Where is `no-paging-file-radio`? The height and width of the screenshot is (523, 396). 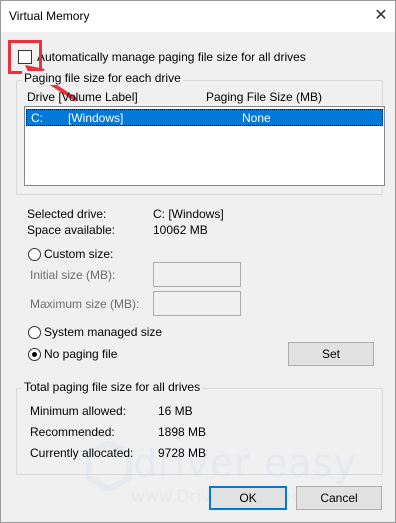 no-paging-file-radio is located at coordinates (34, 354).